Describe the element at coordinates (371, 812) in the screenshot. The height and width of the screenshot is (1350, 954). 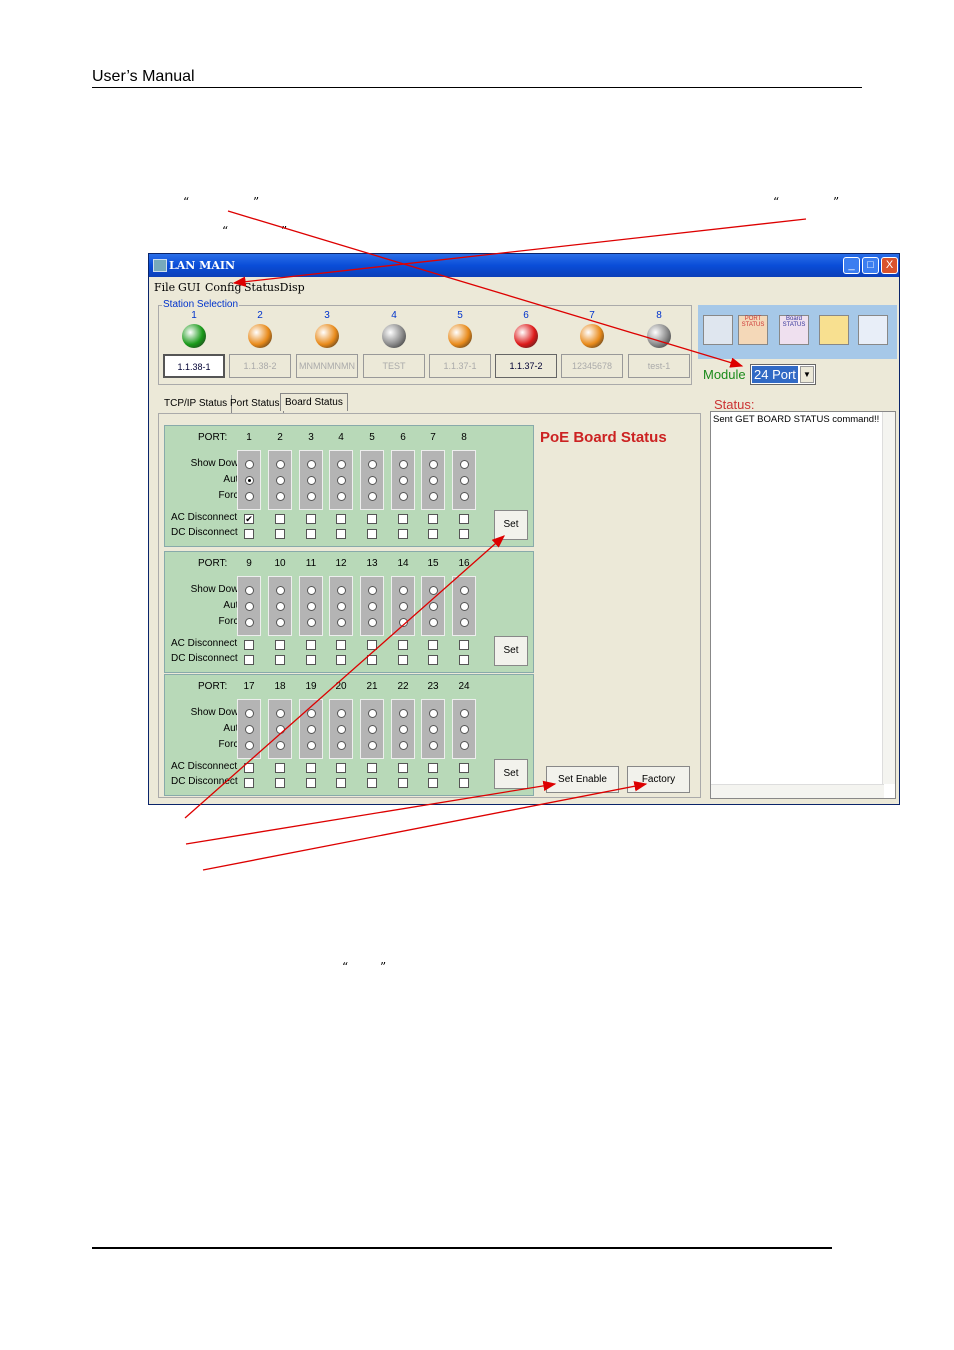
I see `arrow-to-set-enable` at that location.